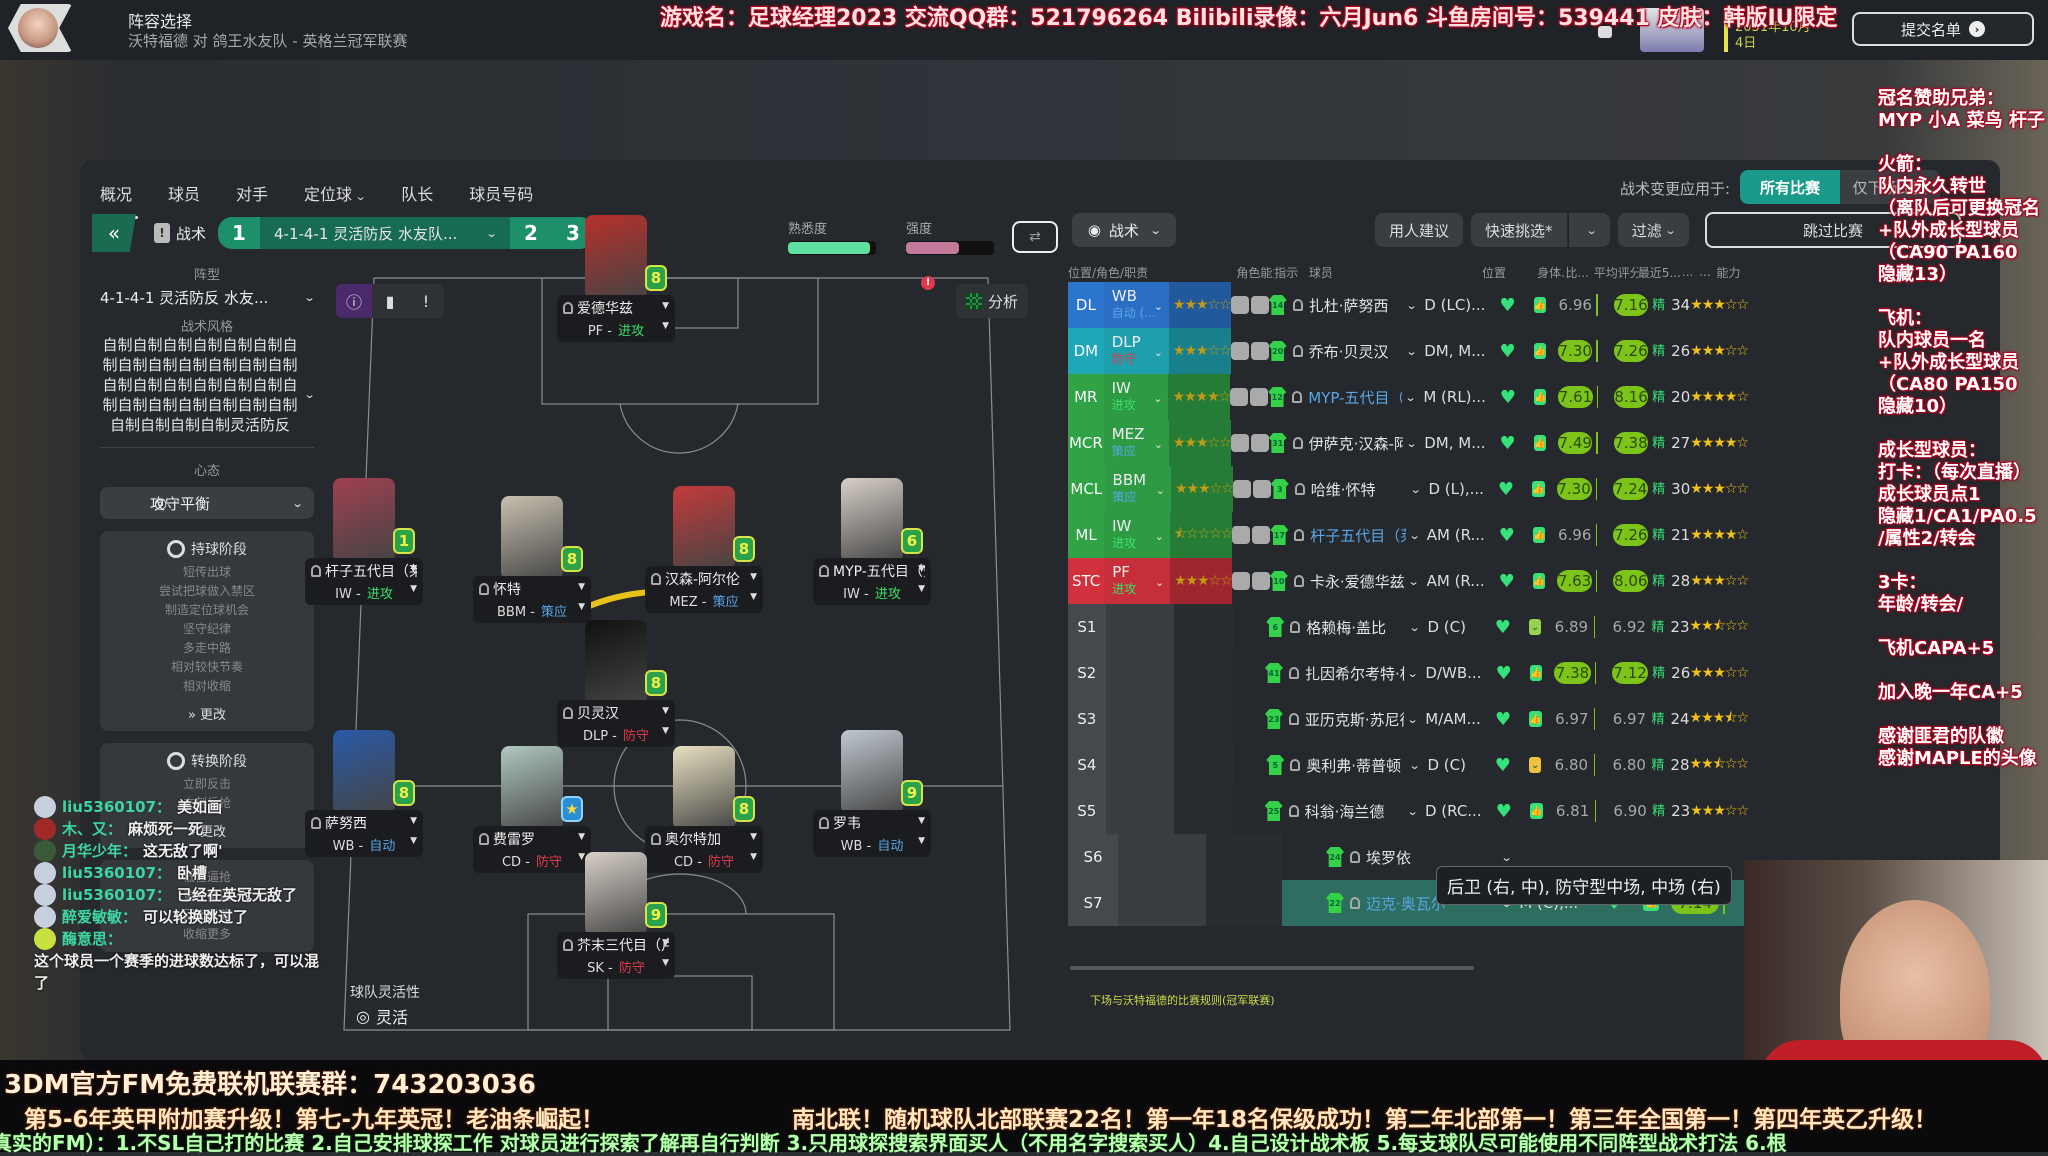 This screenshot has height=1156, width=2048. I want to click on apply-all-matches-option: 所有比赛, so click(1790, 187).